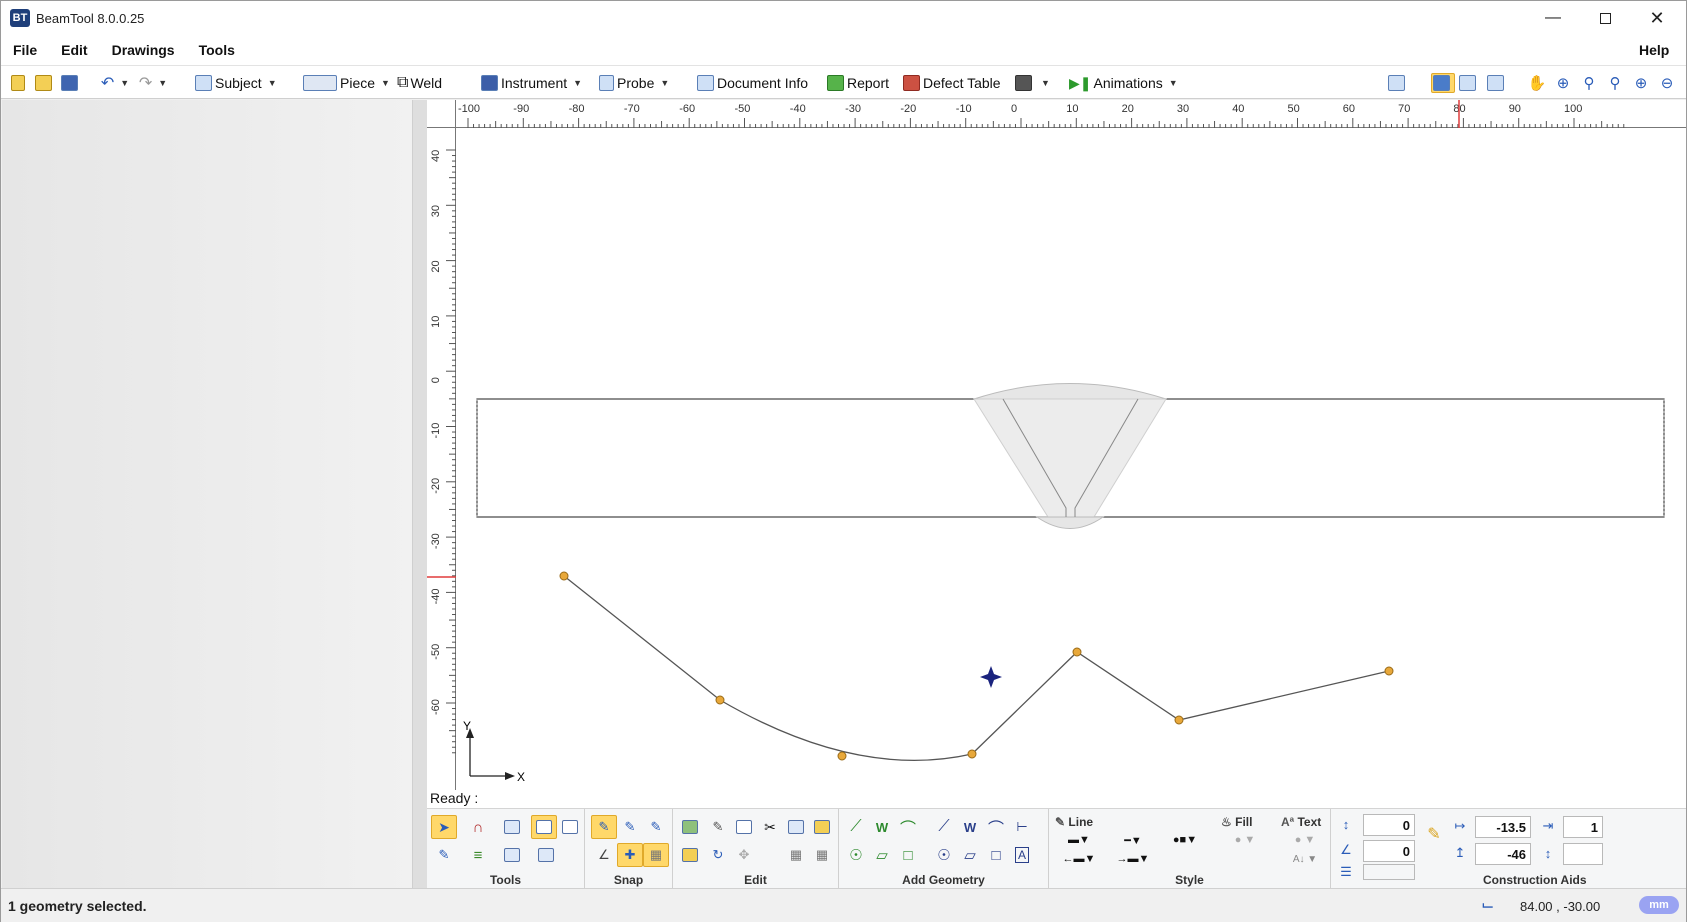 This screenshot has width=1687, height=922. I want to click on view-tool-button, so click(512, 827).